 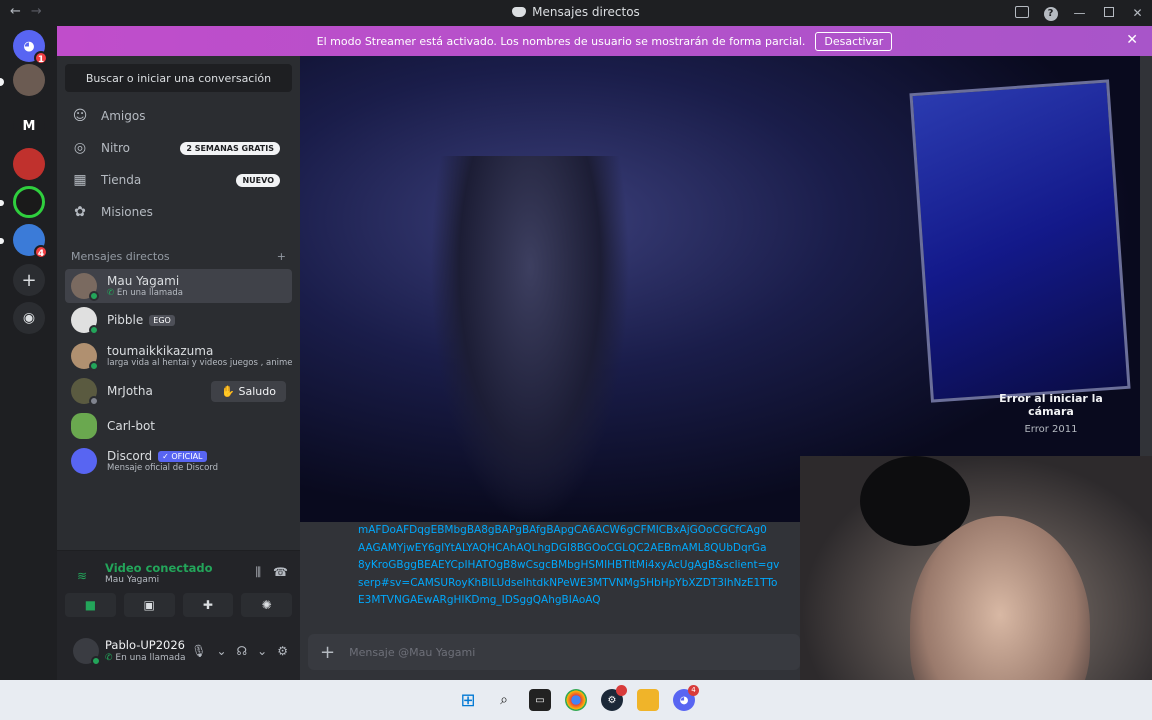 I want to click on minimize-button: —, so click(x=1079, y=13).